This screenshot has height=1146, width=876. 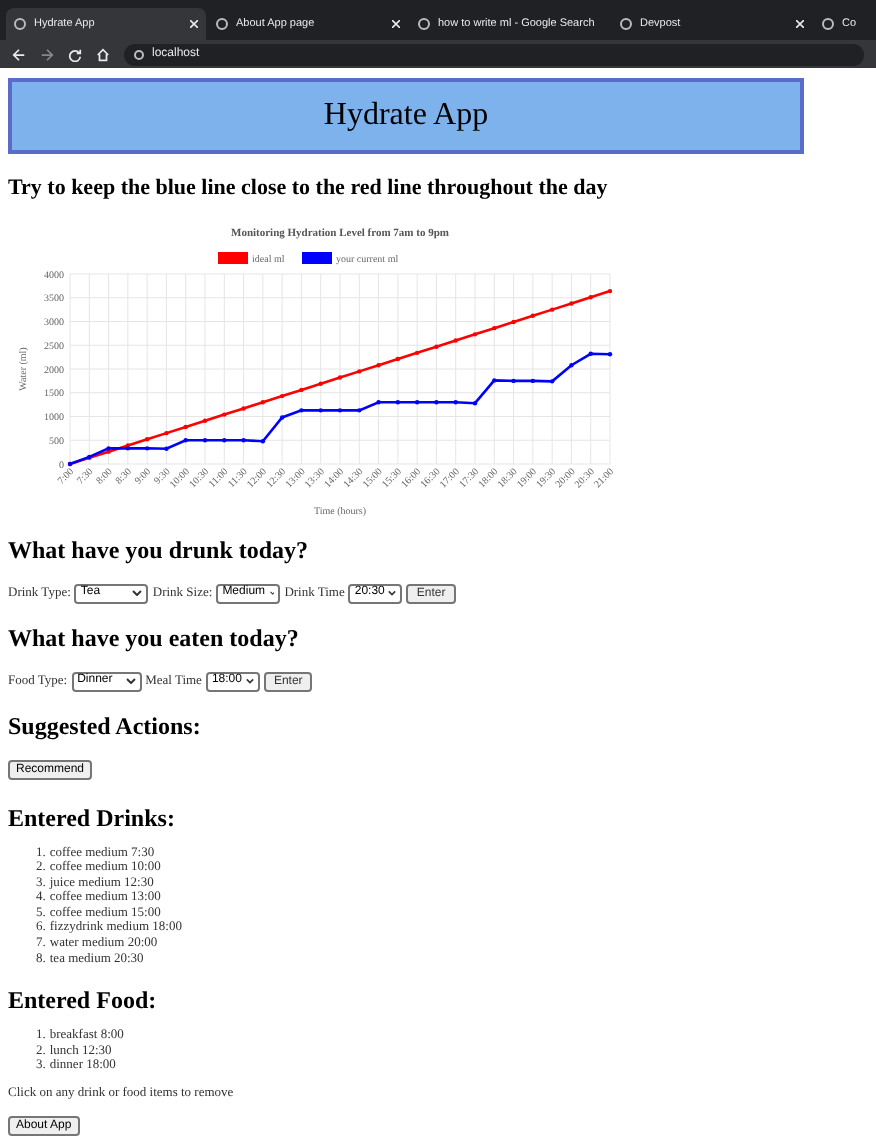 I want to click on forward-arrow-icon, so click(x=47, y=54).